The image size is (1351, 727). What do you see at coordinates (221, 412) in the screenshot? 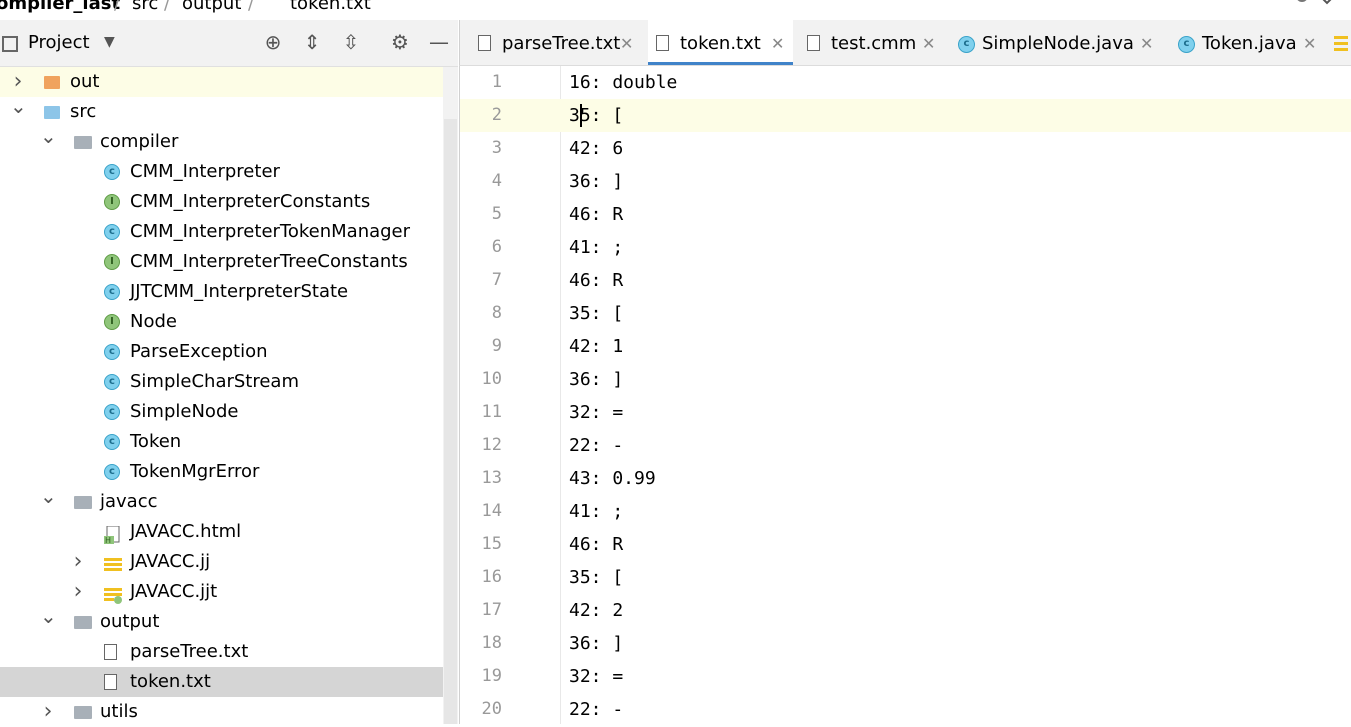
I see `tree-item: c SimpleNode` at bounding box center [221, 412].